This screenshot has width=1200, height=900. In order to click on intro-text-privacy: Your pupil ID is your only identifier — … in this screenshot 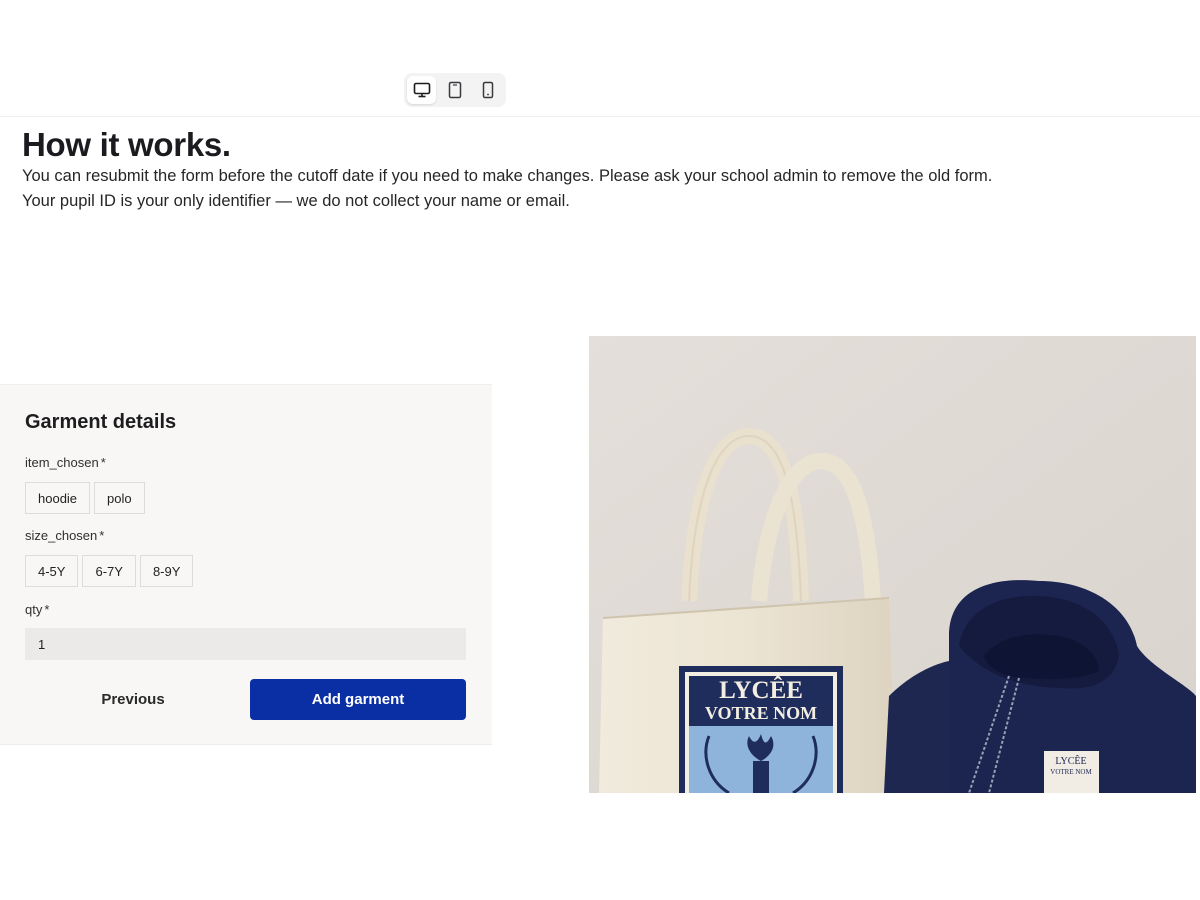, I will do `click(296, 201)`.